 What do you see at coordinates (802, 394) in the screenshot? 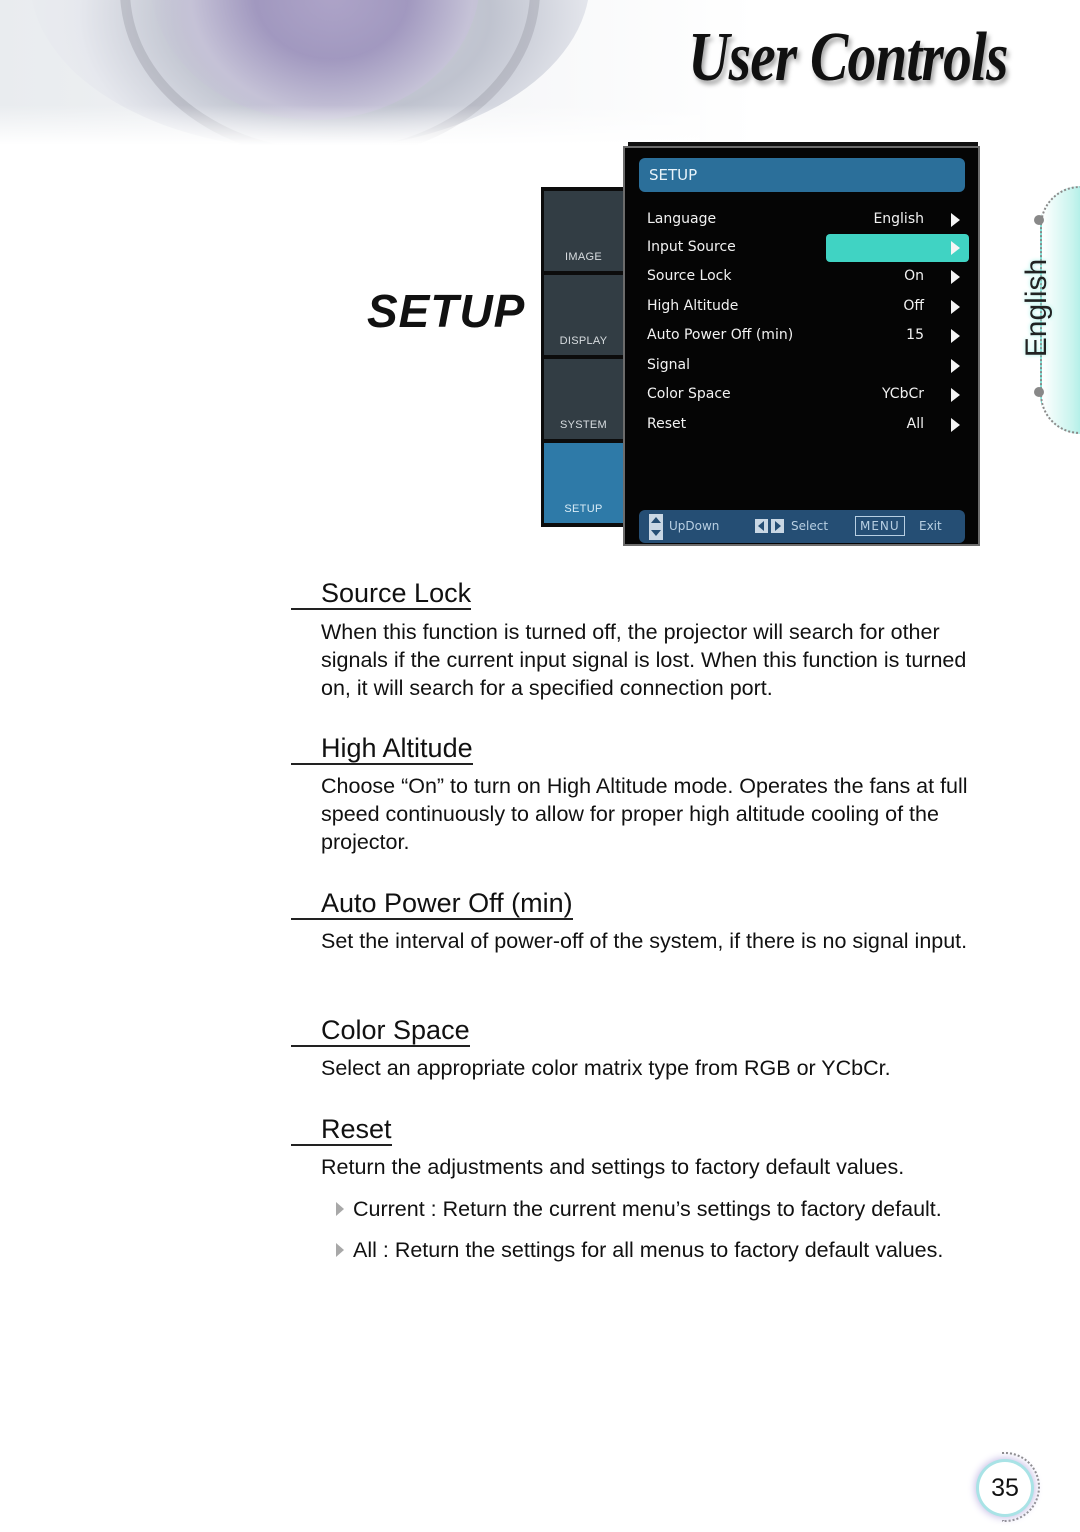
I see `osd-item-color-space: Color Space YCbCr` at bounding box center [802, 394].